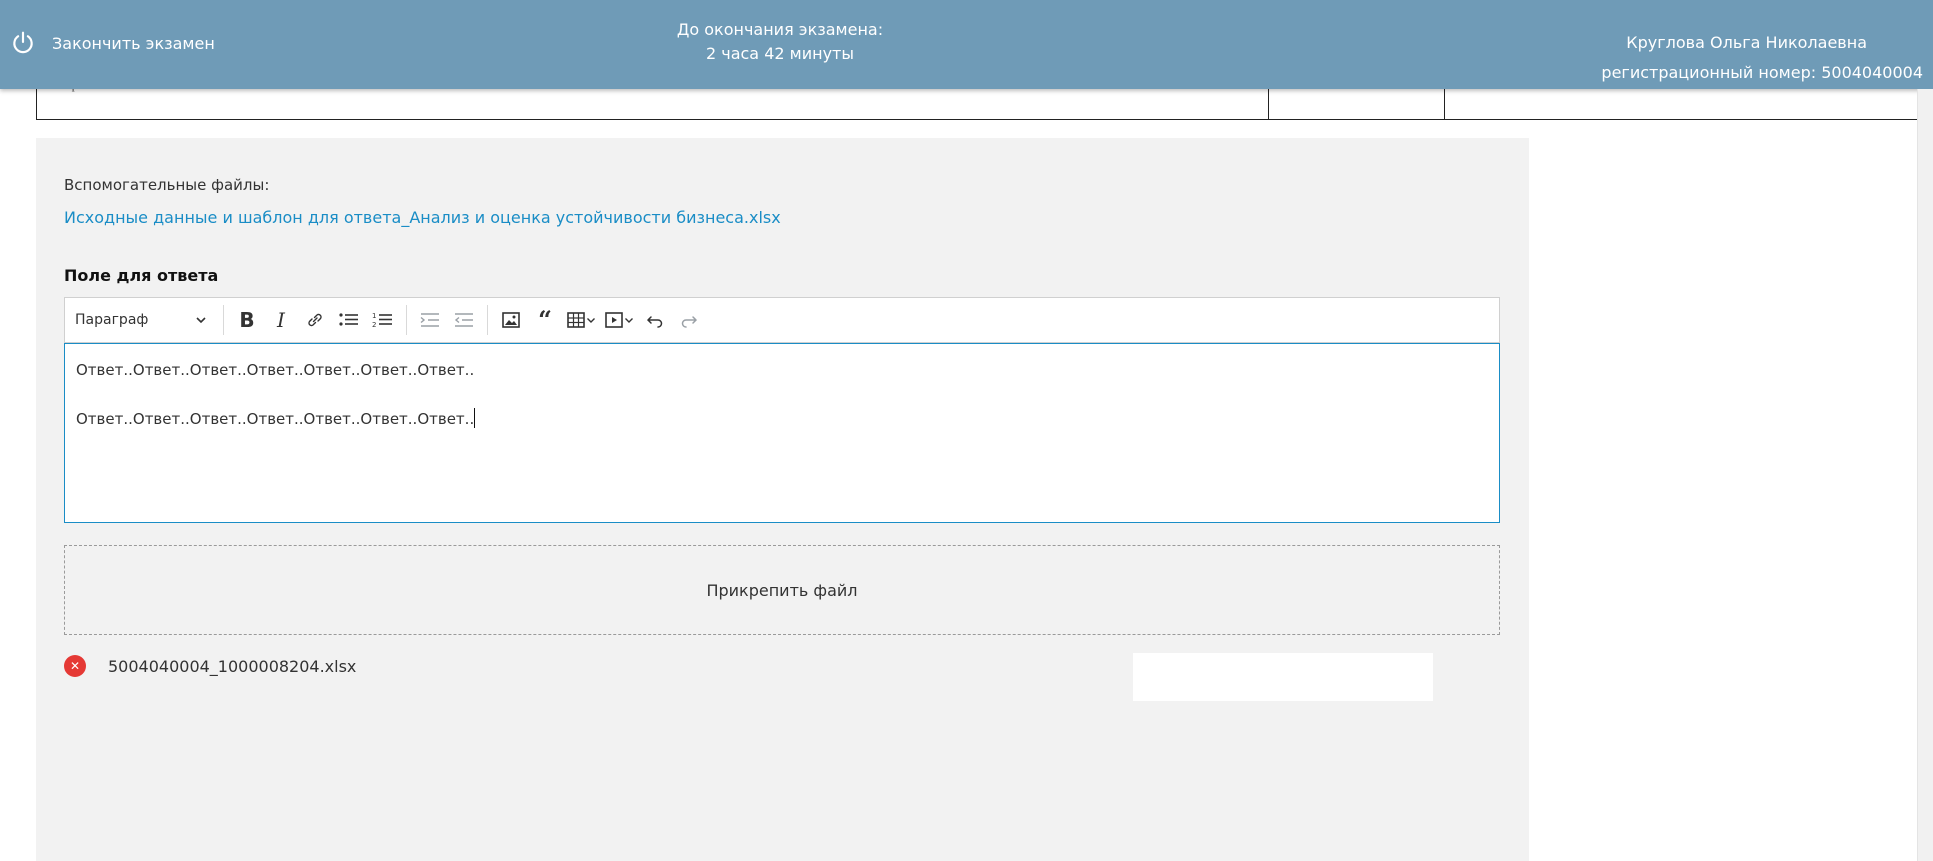  Describe the element at coordinates (780, 29) in the screenshot. I see `timer-title: До окончания экзамена:` at that location.